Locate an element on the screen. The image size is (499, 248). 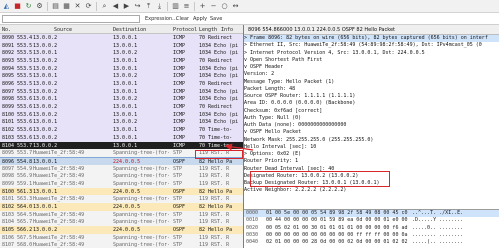
back-icon: ◀ is located at coordinates (115, 6).